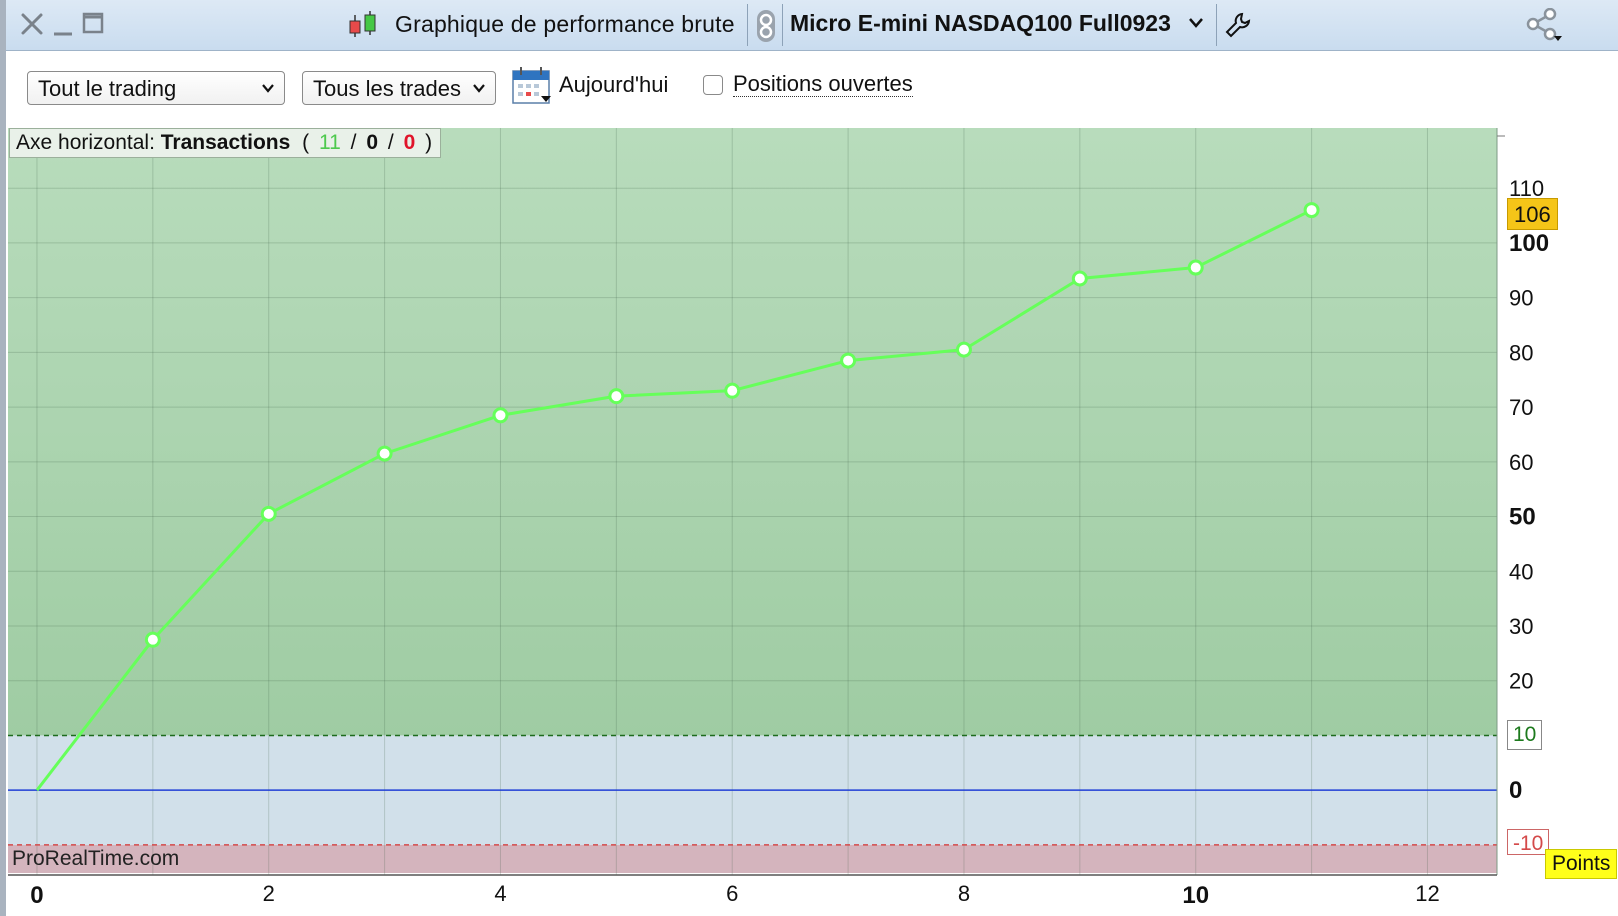 This screenshot has height=916, width=1618. I want to click on y-tick-label: 90, so click(1521, 298).